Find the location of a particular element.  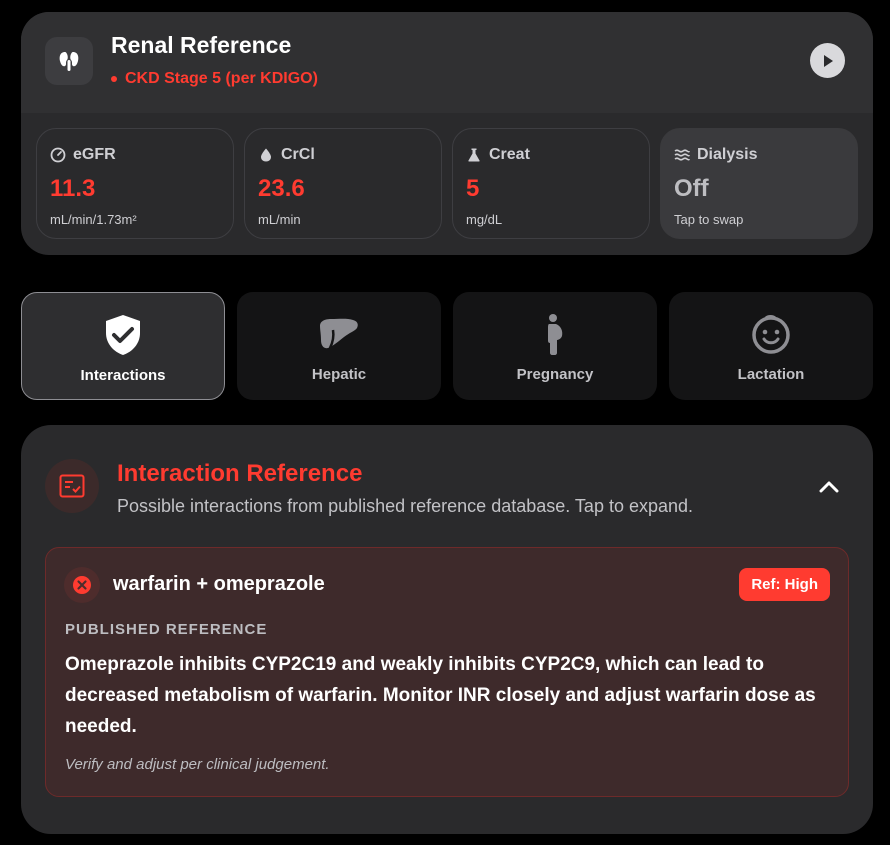

renal-header: Renal Reference CKD Stage 5 (per KDIGO) is located at coordinates (447, 62).